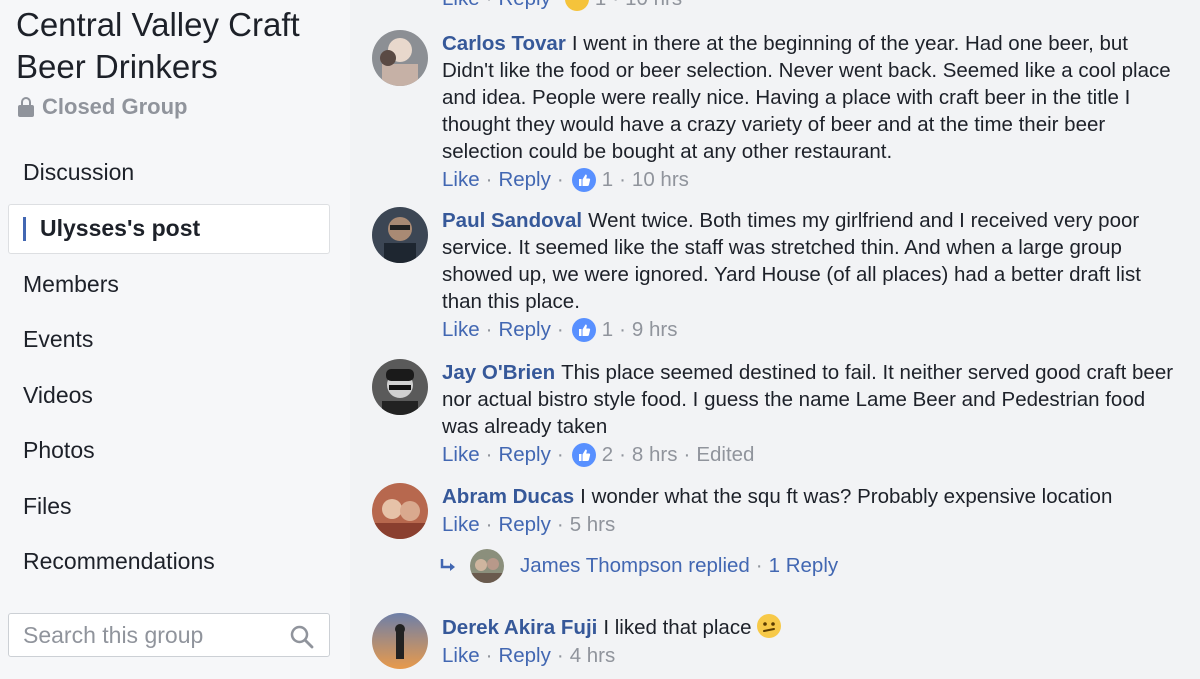  What do you see at coordinates (504, 43) in the screenshot?
I see `comment-author: Carlos Tovar` at bounding box center [504, 43].